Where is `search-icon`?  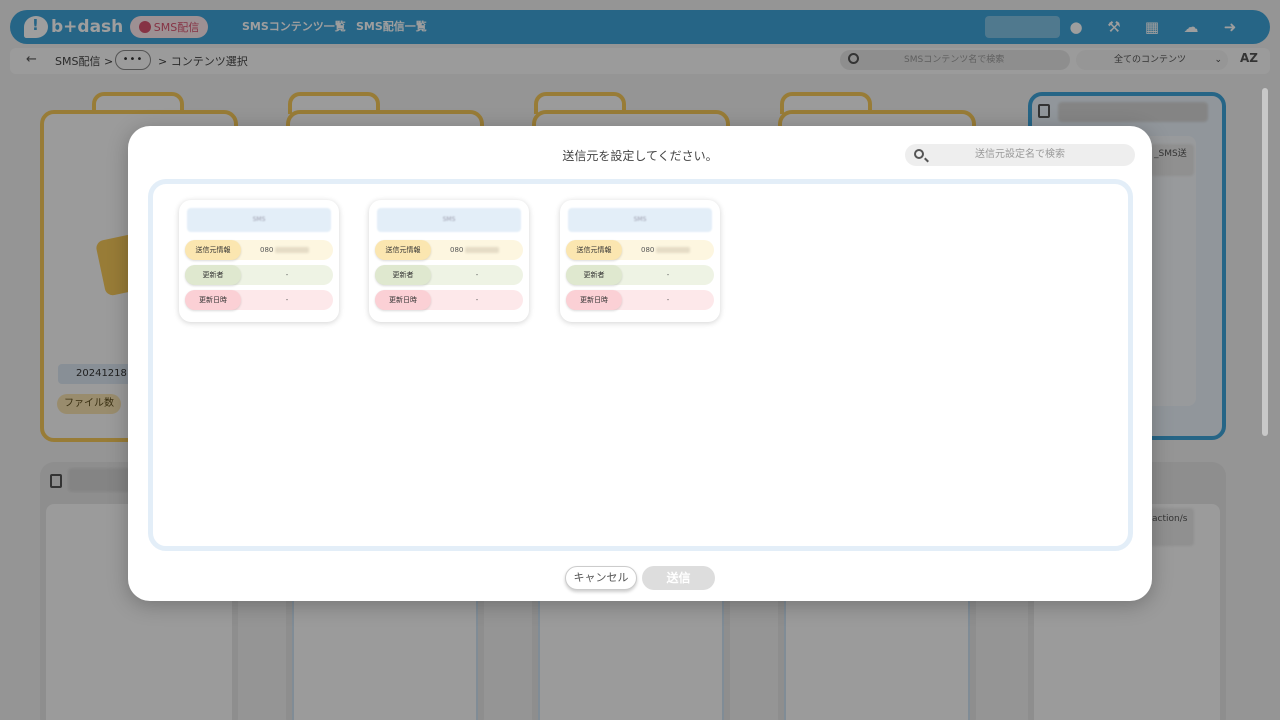 search-icon is located at coordinates (919, 154).